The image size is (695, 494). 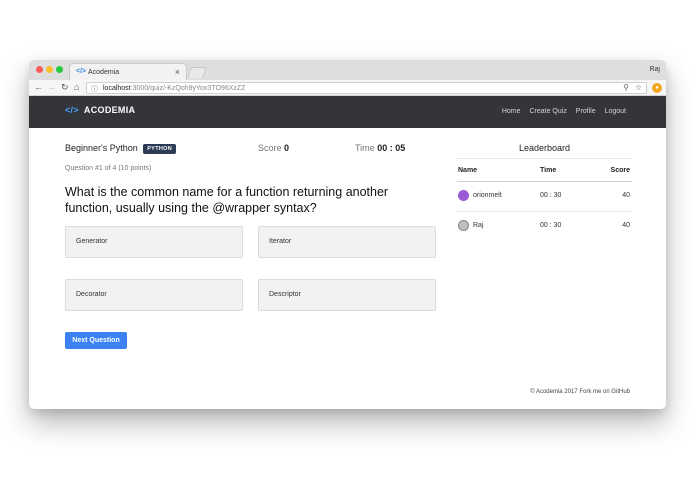 What do you see at coordinates (94, 89) in the screenshot?
I see `info-icon: ⓘ` at bounding box center [94, 89].